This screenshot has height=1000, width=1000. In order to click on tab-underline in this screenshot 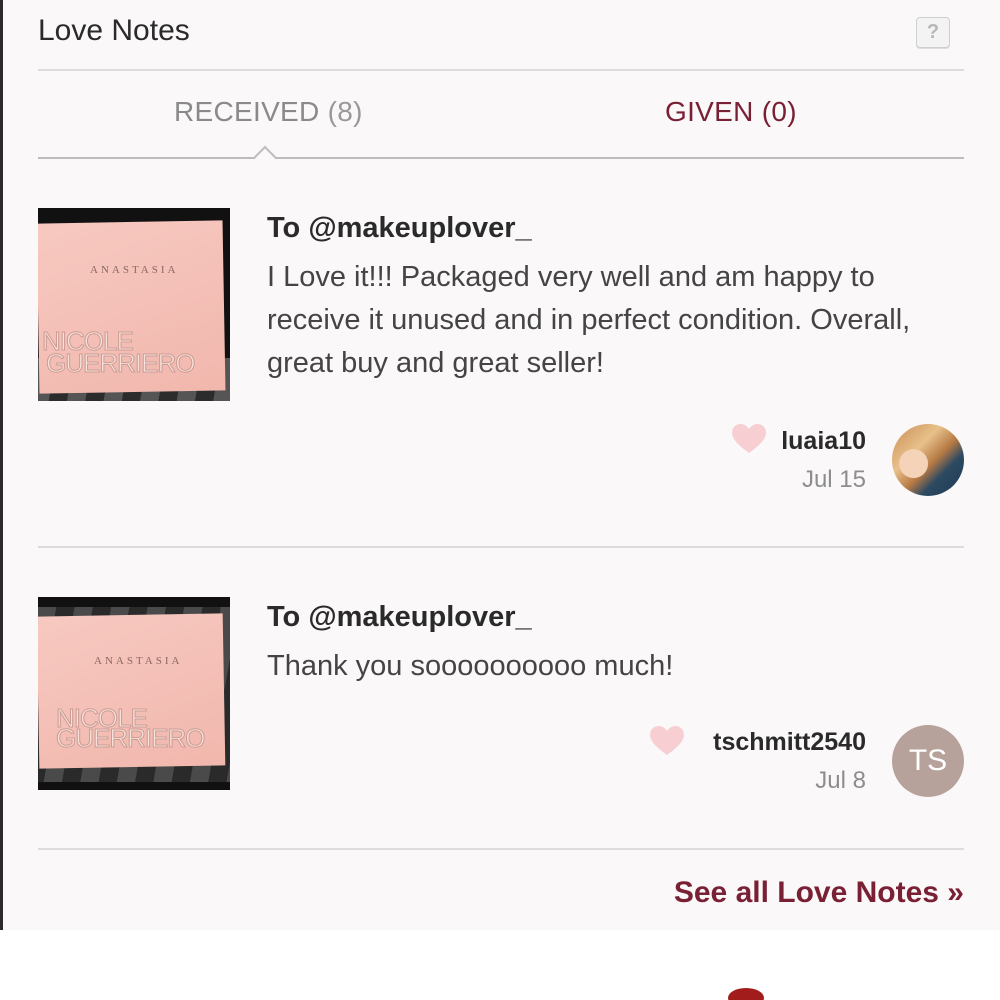, I will do `click(501, 158)`.